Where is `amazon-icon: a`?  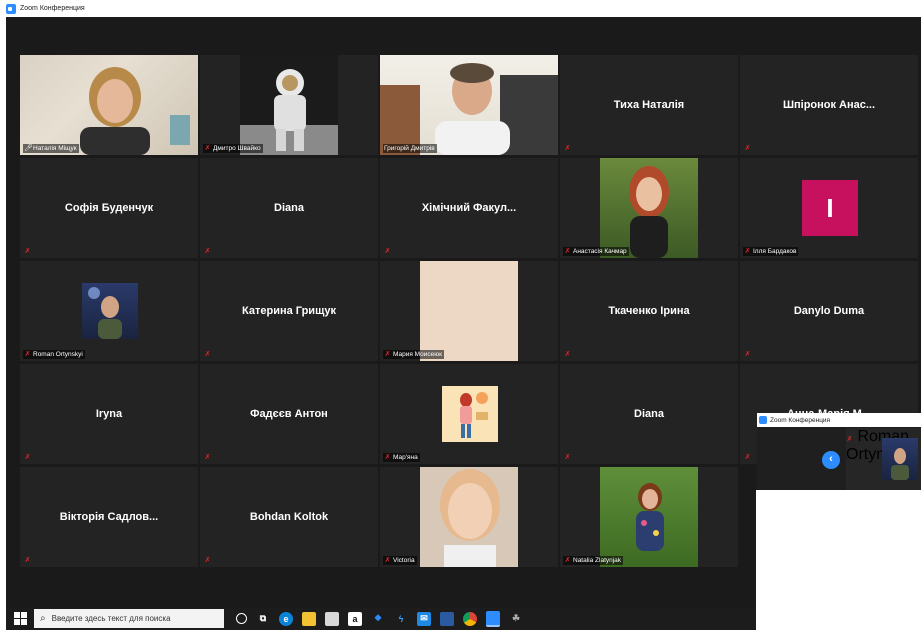 amazon-icon: a is located at coordinates (355, 618).